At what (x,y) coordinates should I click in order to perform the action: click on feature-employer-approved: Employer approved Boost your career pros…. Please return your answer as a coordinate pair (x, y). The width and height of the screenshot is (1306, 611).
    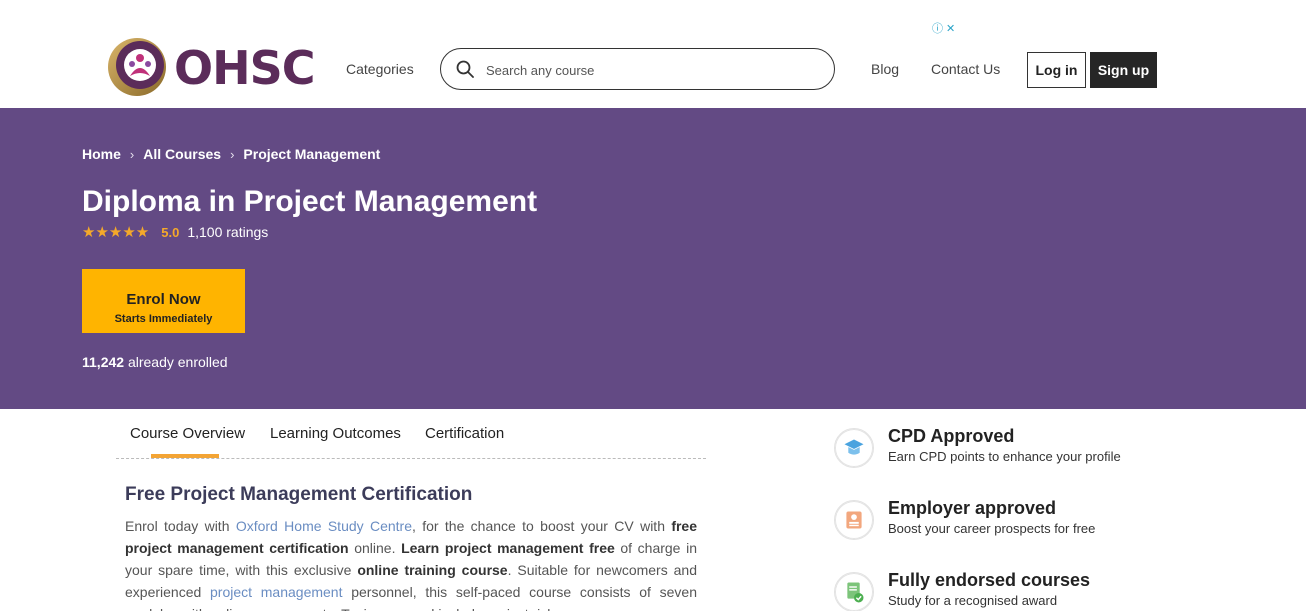
    Looking at the image, I should click on (994, 529).